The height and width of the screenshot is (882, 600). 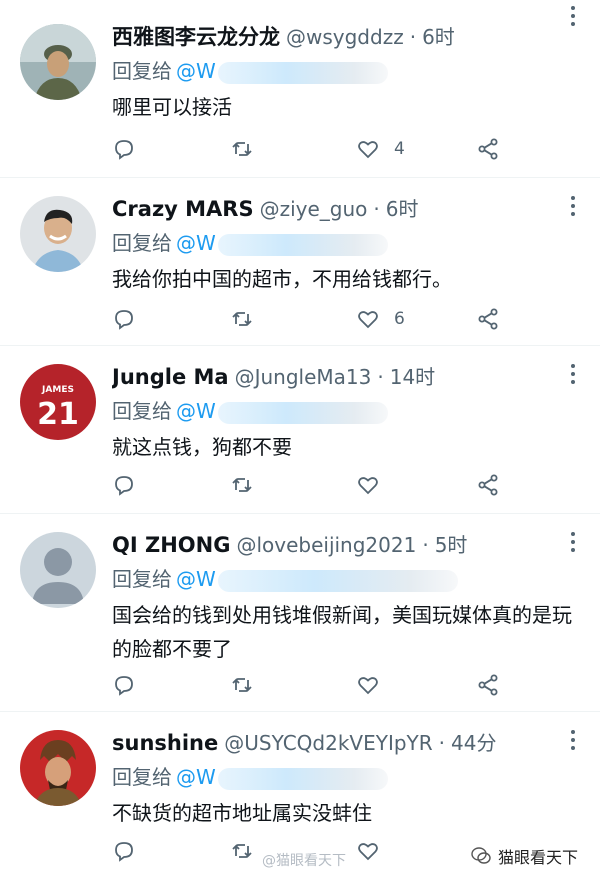 I want to click on tweet-text: 我给你拍中国的超市，不用给钱都行。, so click(x=282, y=279).